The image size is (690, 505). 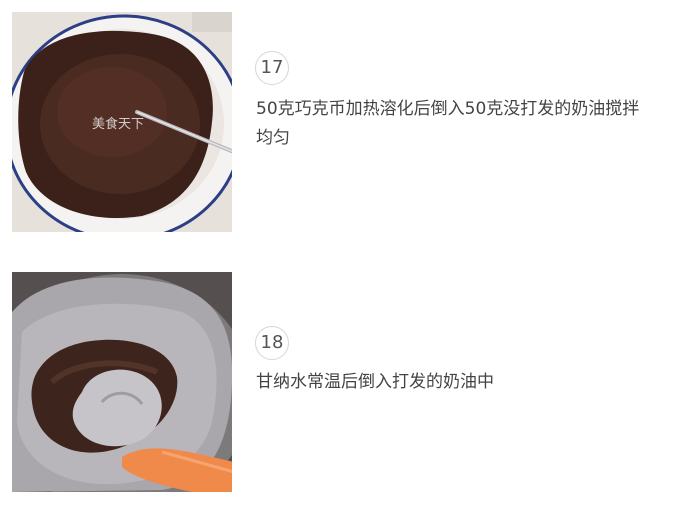 I want to click on melted-chocolate-bowl-image: 美食天下, so click(x=122, y=122).